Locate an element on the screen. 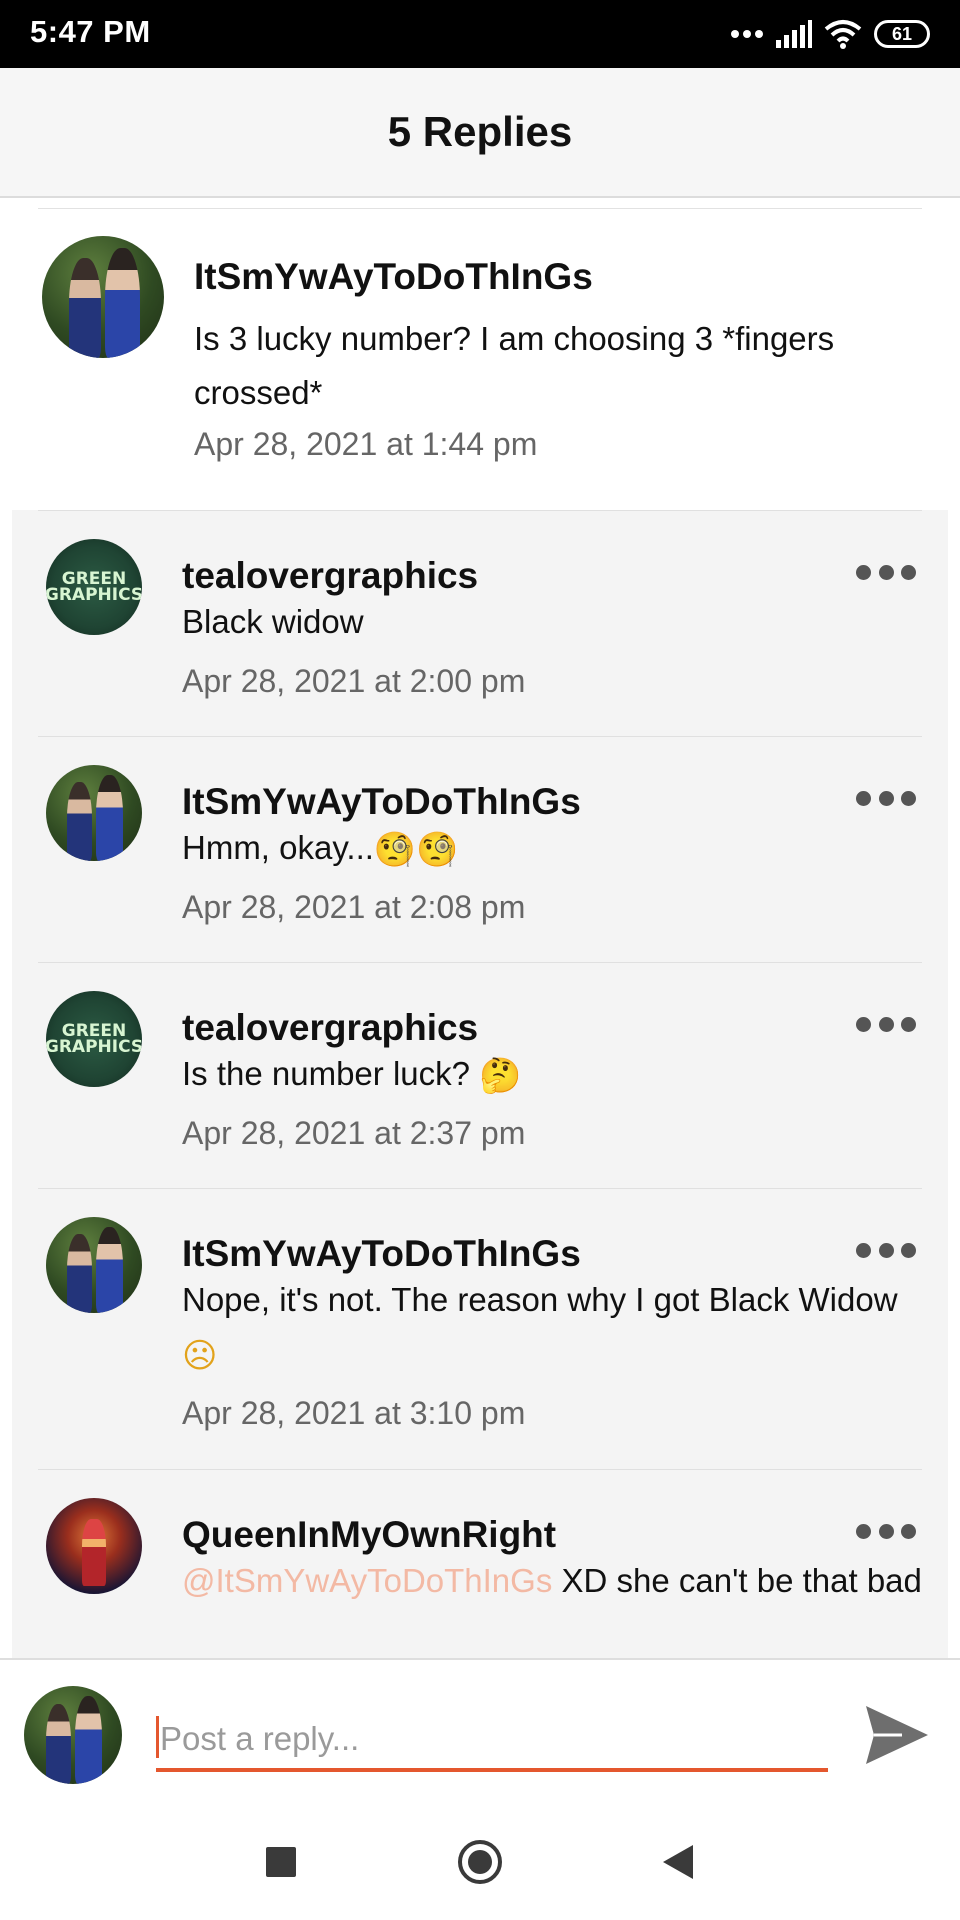 The image size is (960, 1920). monocle-face-emoji: 🧐🧐 is located at coordinates (416, 850).